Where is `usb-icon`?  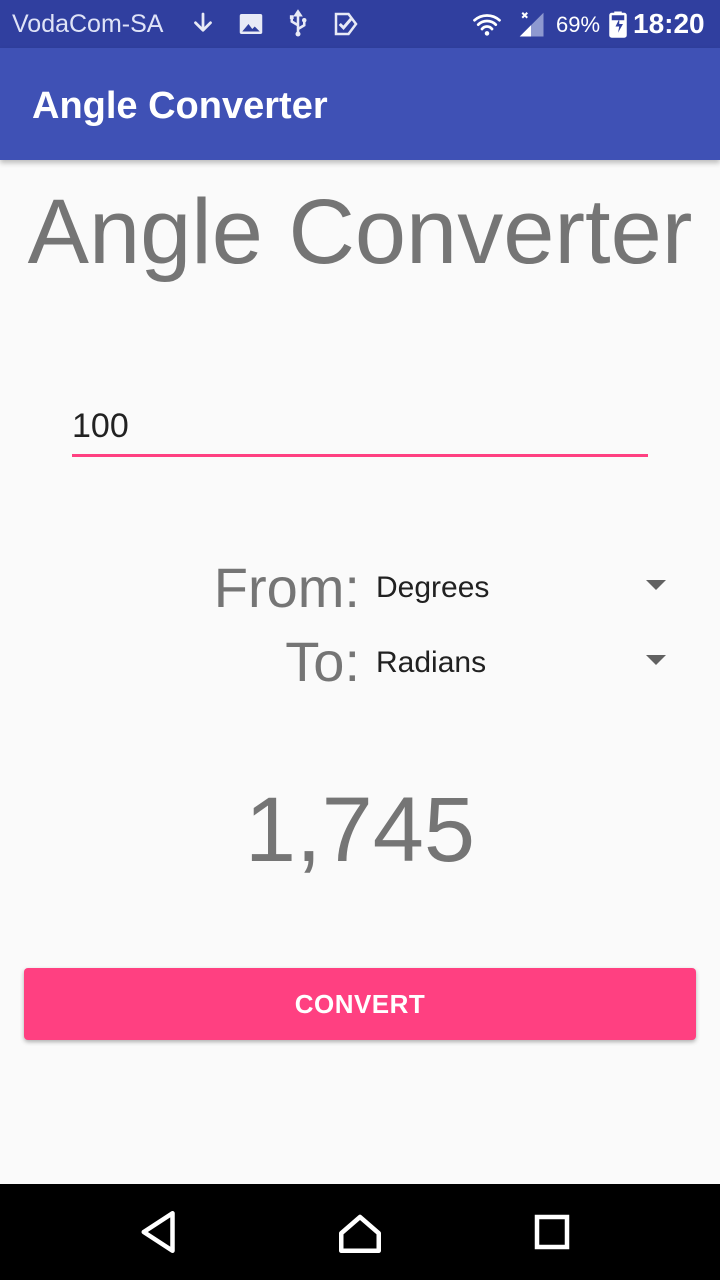
usb-icon is located at coordinates (298, 24).